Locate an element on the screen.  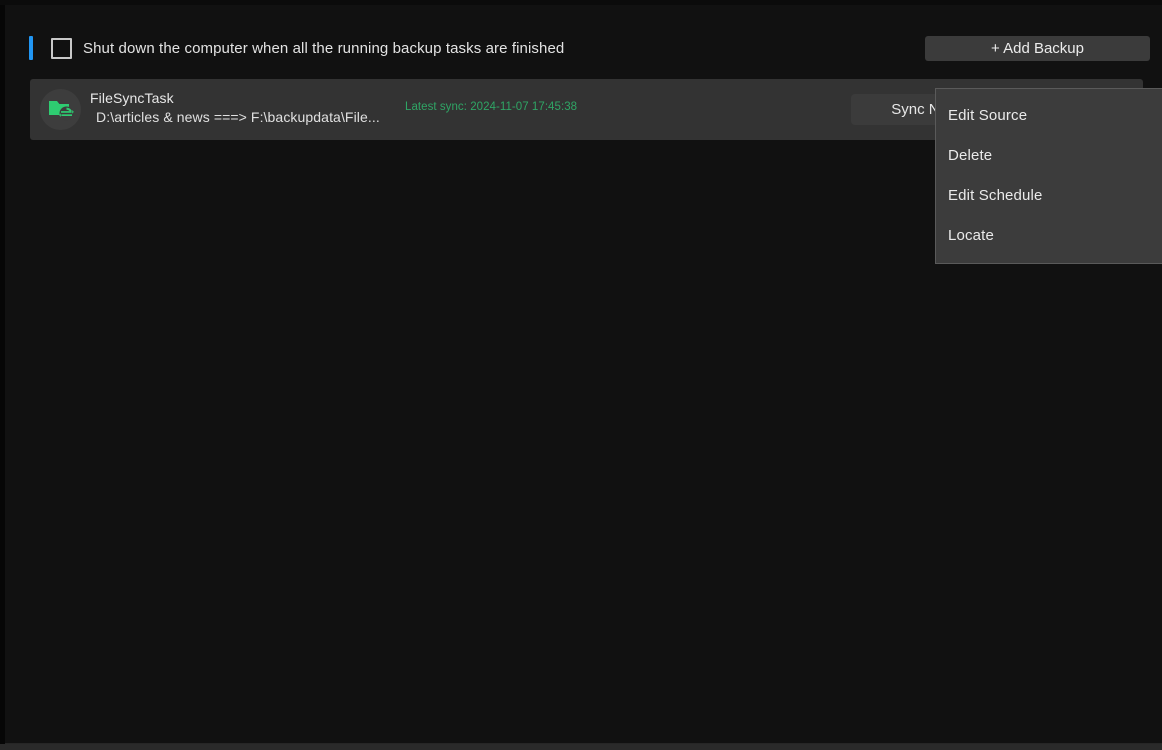
menu-item-delete: Delete is located at coordinates (1049, 155).